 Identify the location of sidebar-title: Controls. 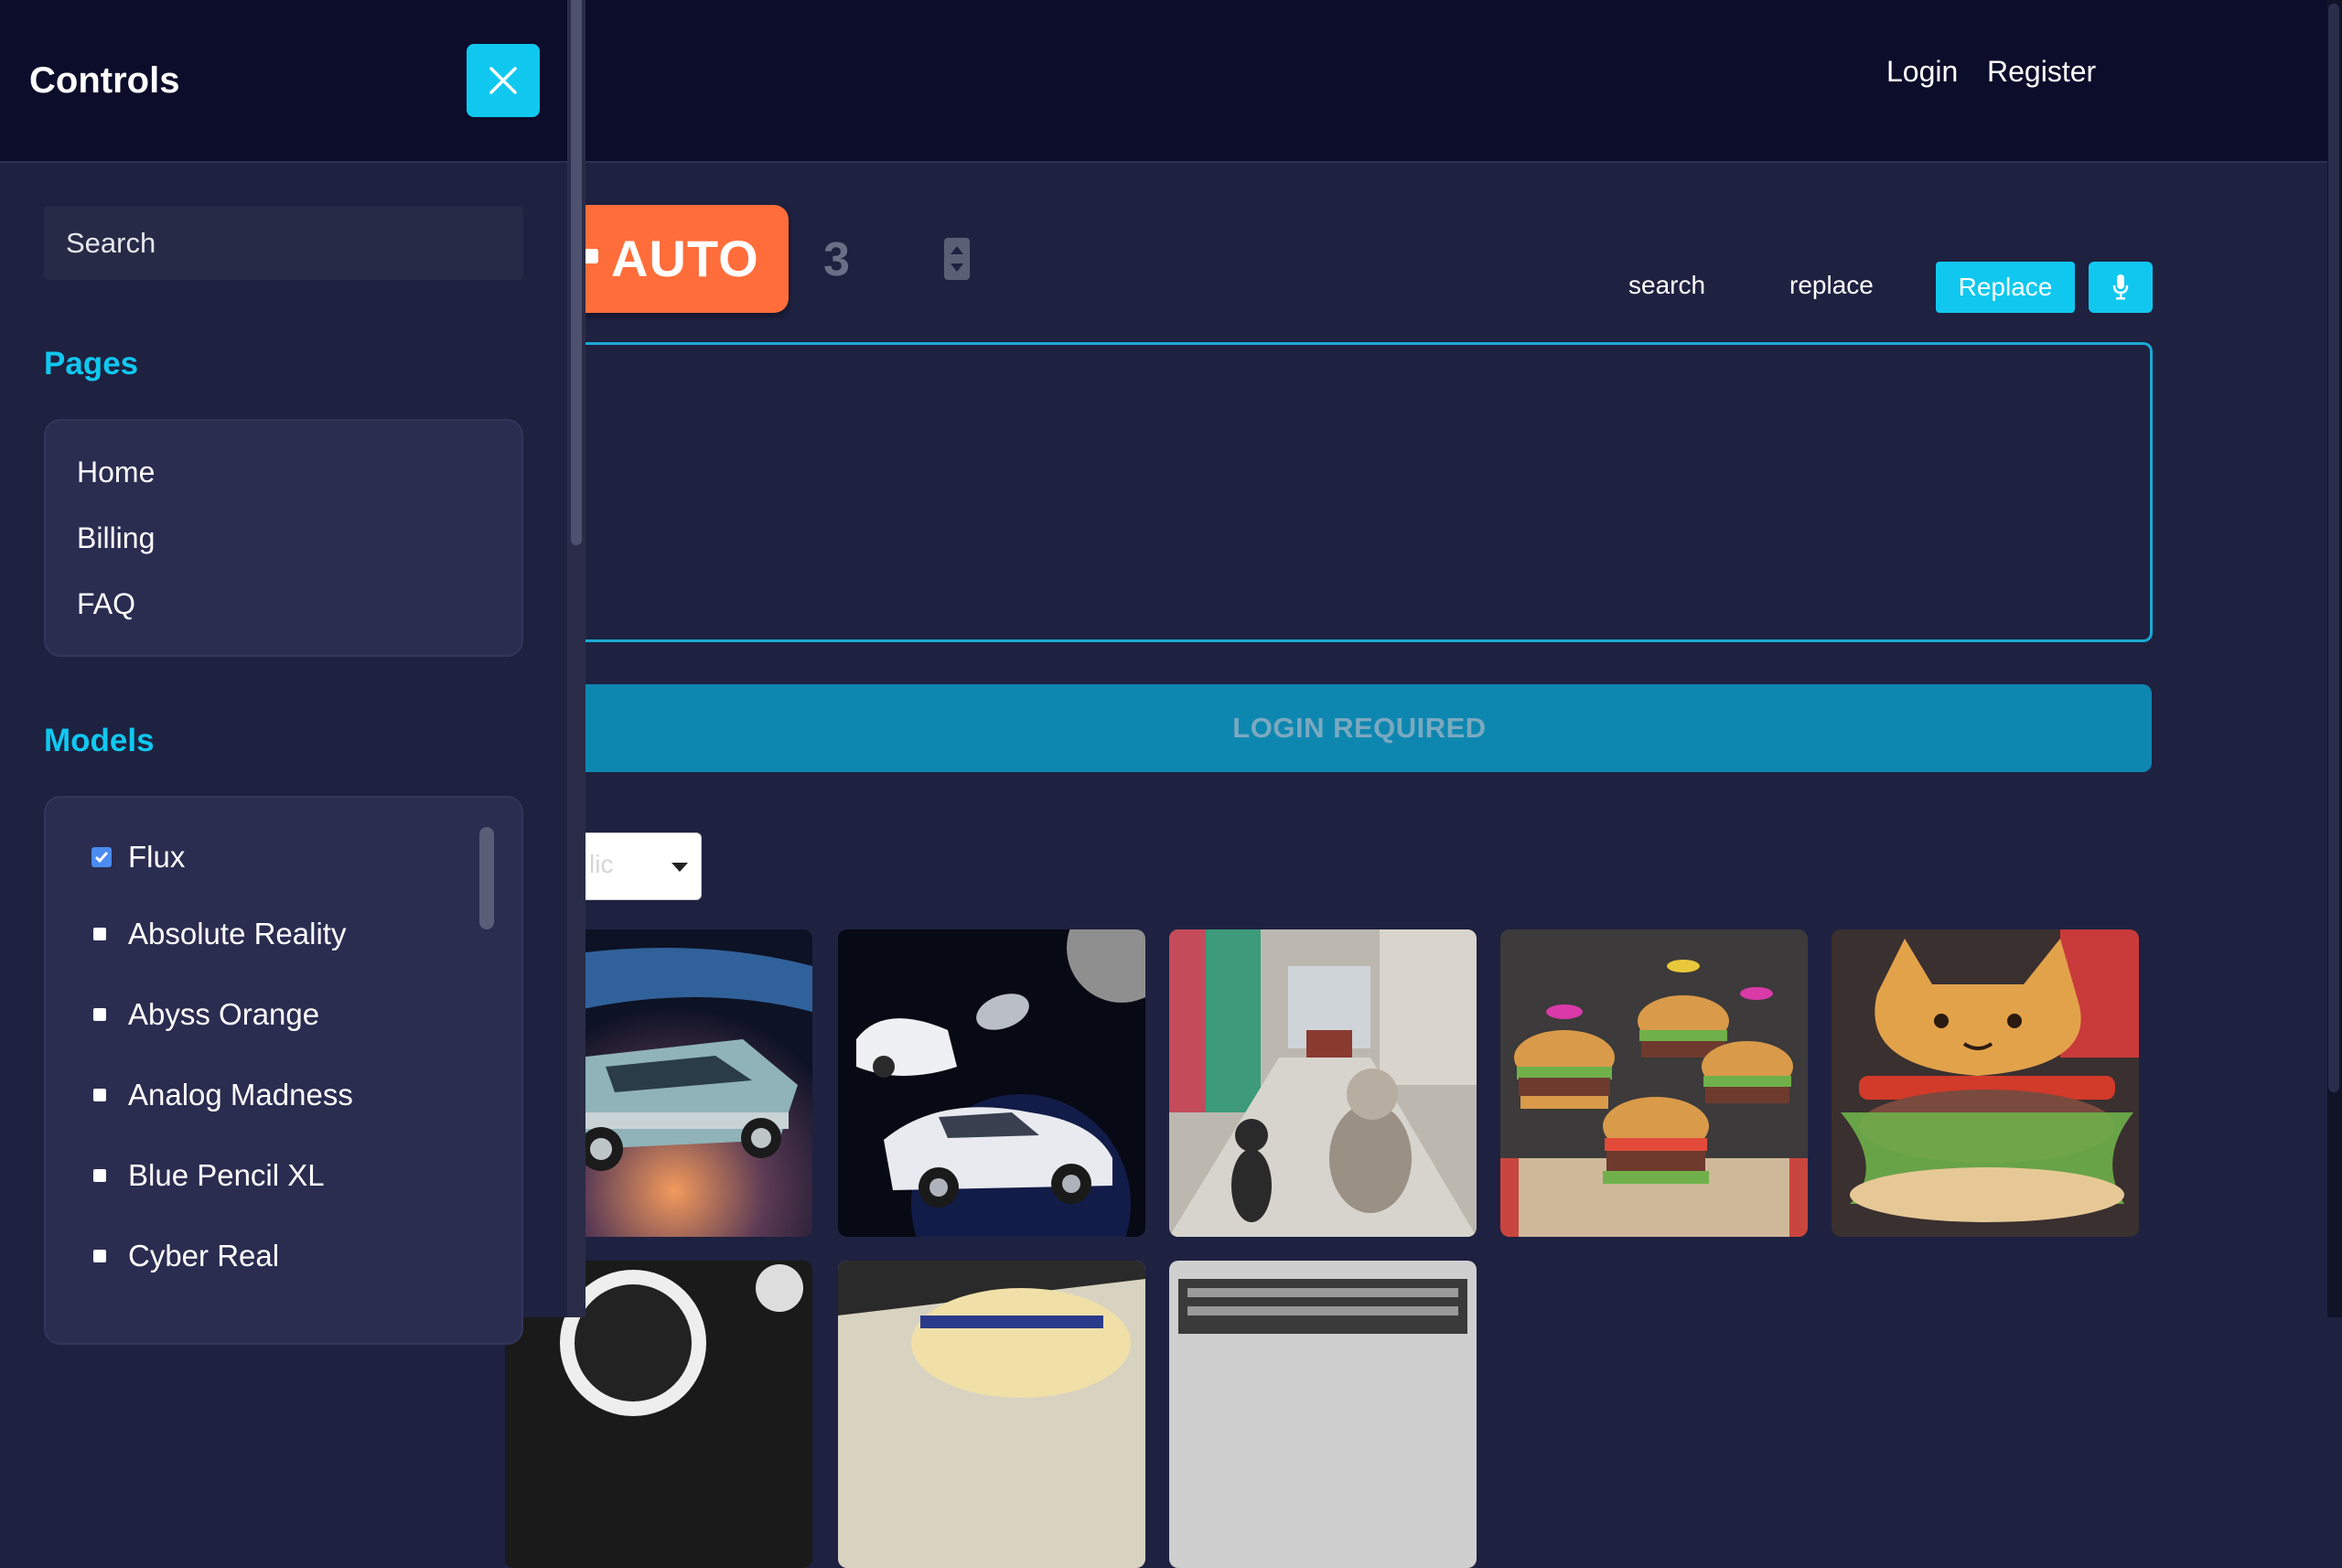
(104, 80).